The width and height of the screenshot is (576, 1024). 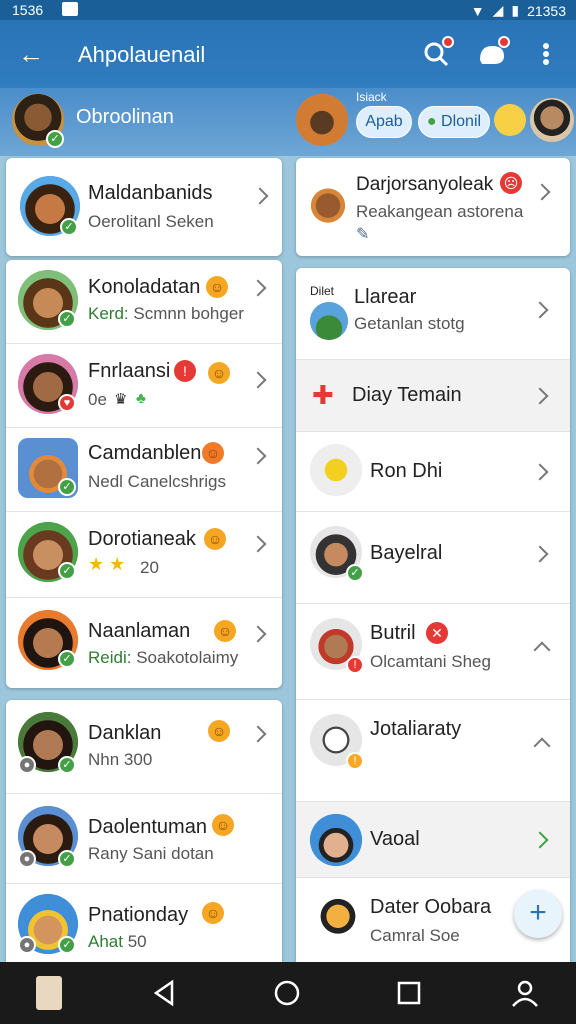 I want to click on status-right-time: 21353, so click(x=546, y=10).